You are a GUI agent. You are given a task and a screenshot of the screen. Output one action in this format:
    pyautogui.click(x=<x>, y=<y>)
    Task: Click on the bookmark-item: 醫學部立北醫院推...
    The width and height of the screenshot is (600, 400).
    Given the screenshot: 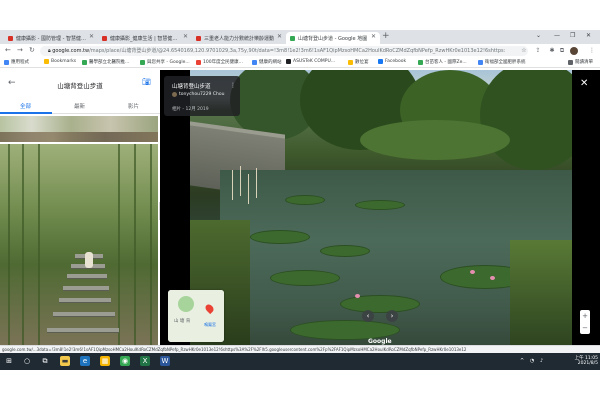 What is the action you would take?
    pyautogui.click(x=105, y=62)
    